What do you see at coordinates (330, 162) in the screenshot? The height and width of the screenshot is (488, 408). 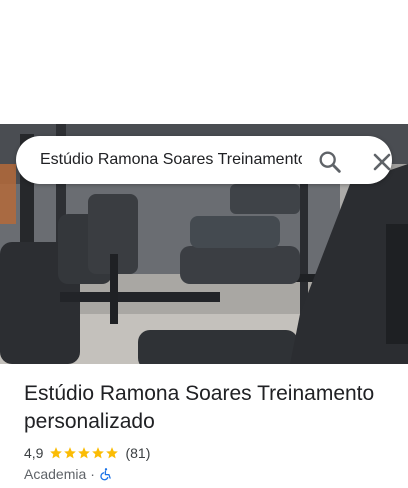 I see `search-icon` at bounding box center [330, 162].